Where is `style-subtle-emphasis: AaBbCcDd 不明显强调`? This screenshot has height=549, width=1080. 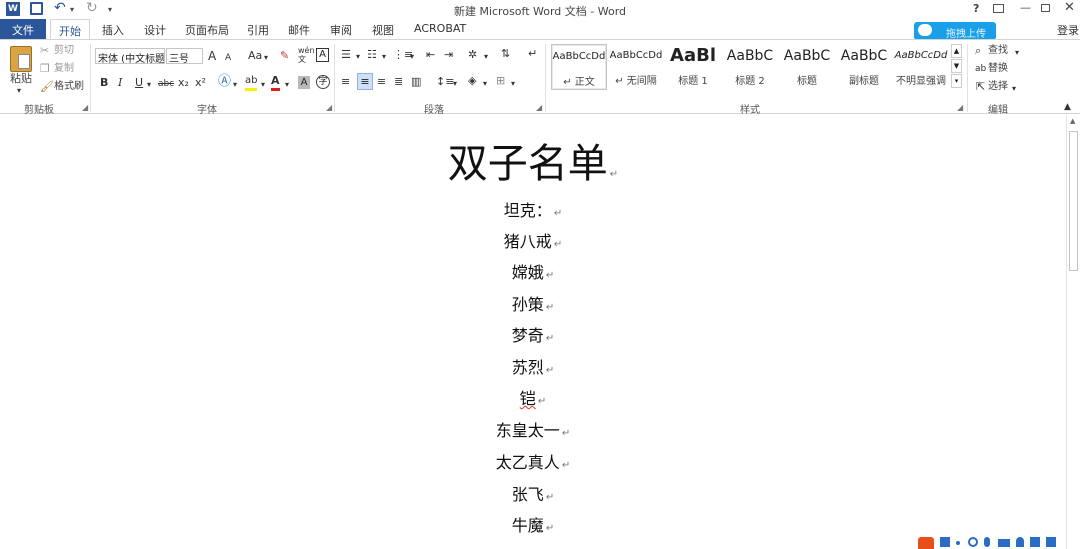
style-subtle-emphasis: AaBbCcDd 不明显强调 is located at coordinates (921, 67).